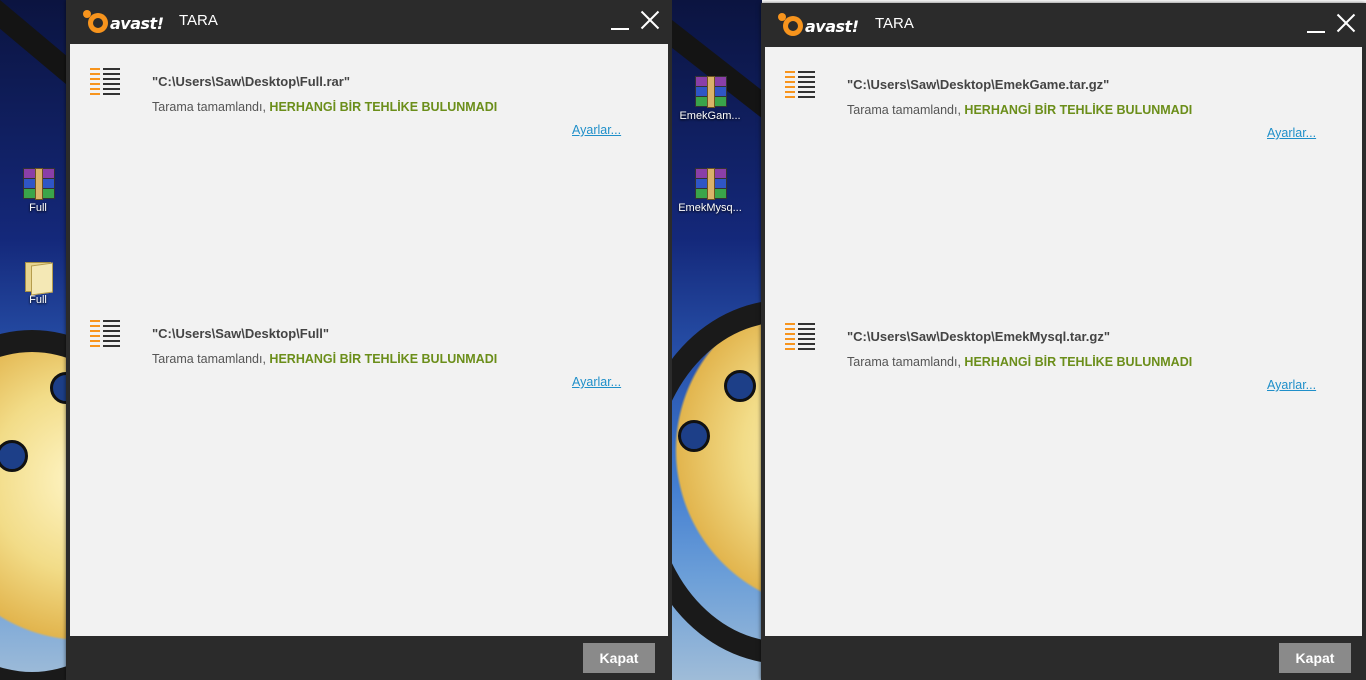  I want to click on desktop-icon-full-rar: Full, so click(34, 191).